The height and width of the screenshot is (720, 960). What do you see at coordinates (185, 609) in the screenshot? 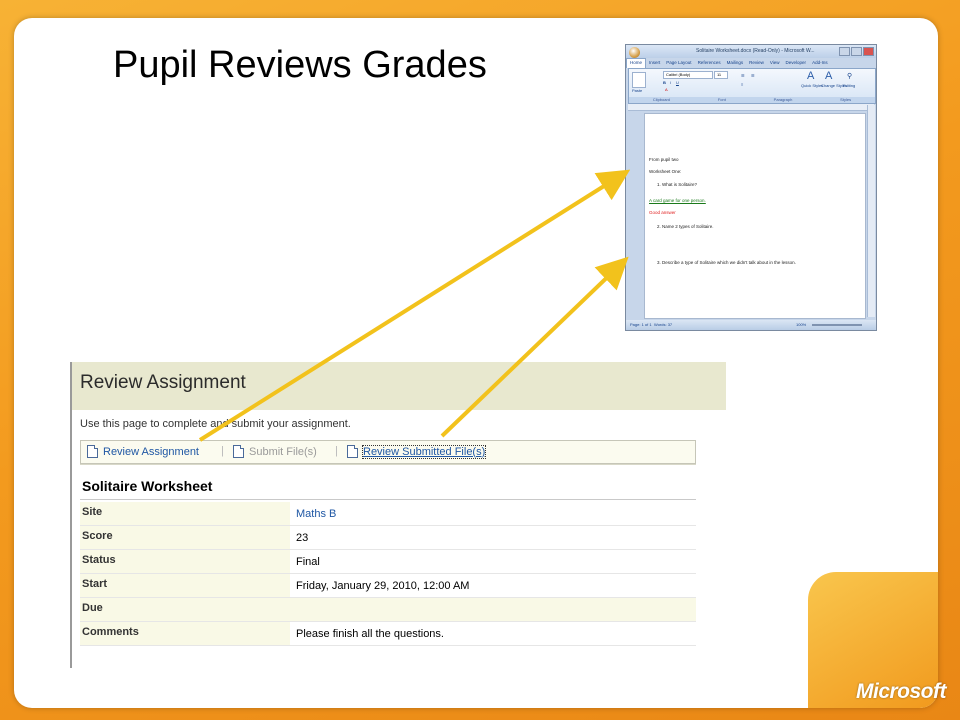
I see `row-label: Due` at bounding box center [185, 609].